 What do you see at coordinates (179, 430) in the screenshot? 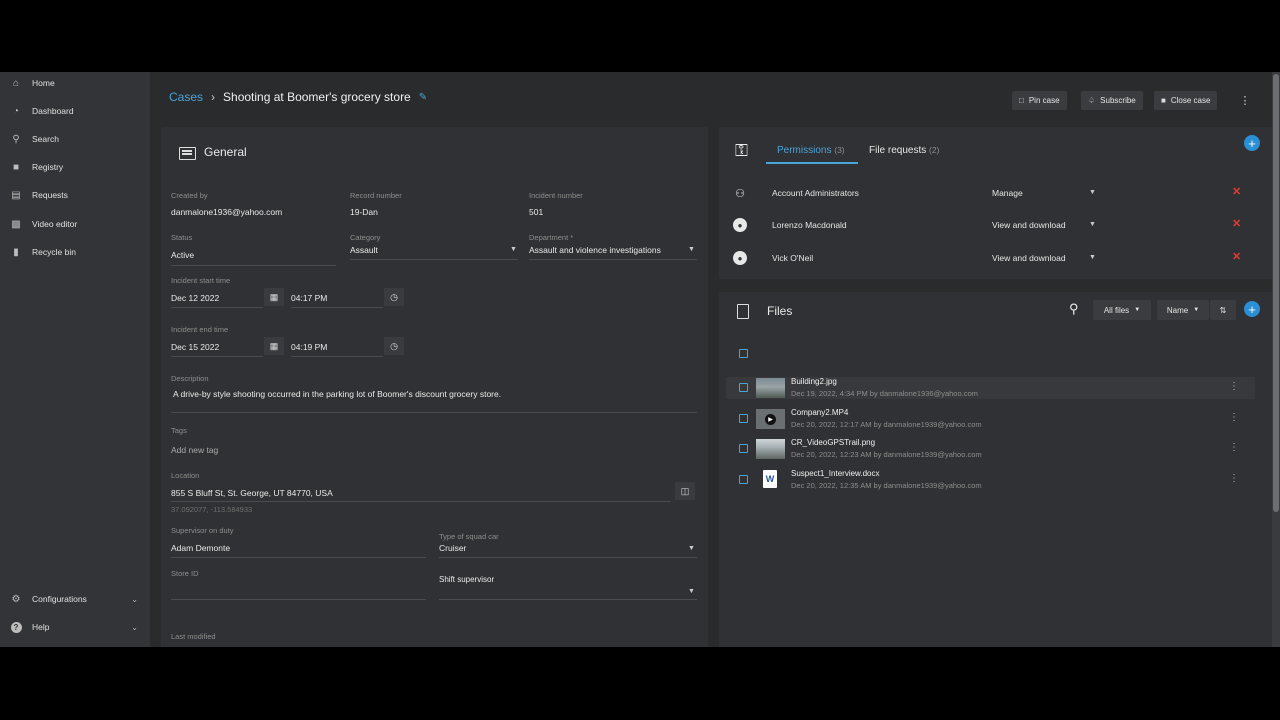
I see `tags-label: Tags` at bounding box center [179, 430].